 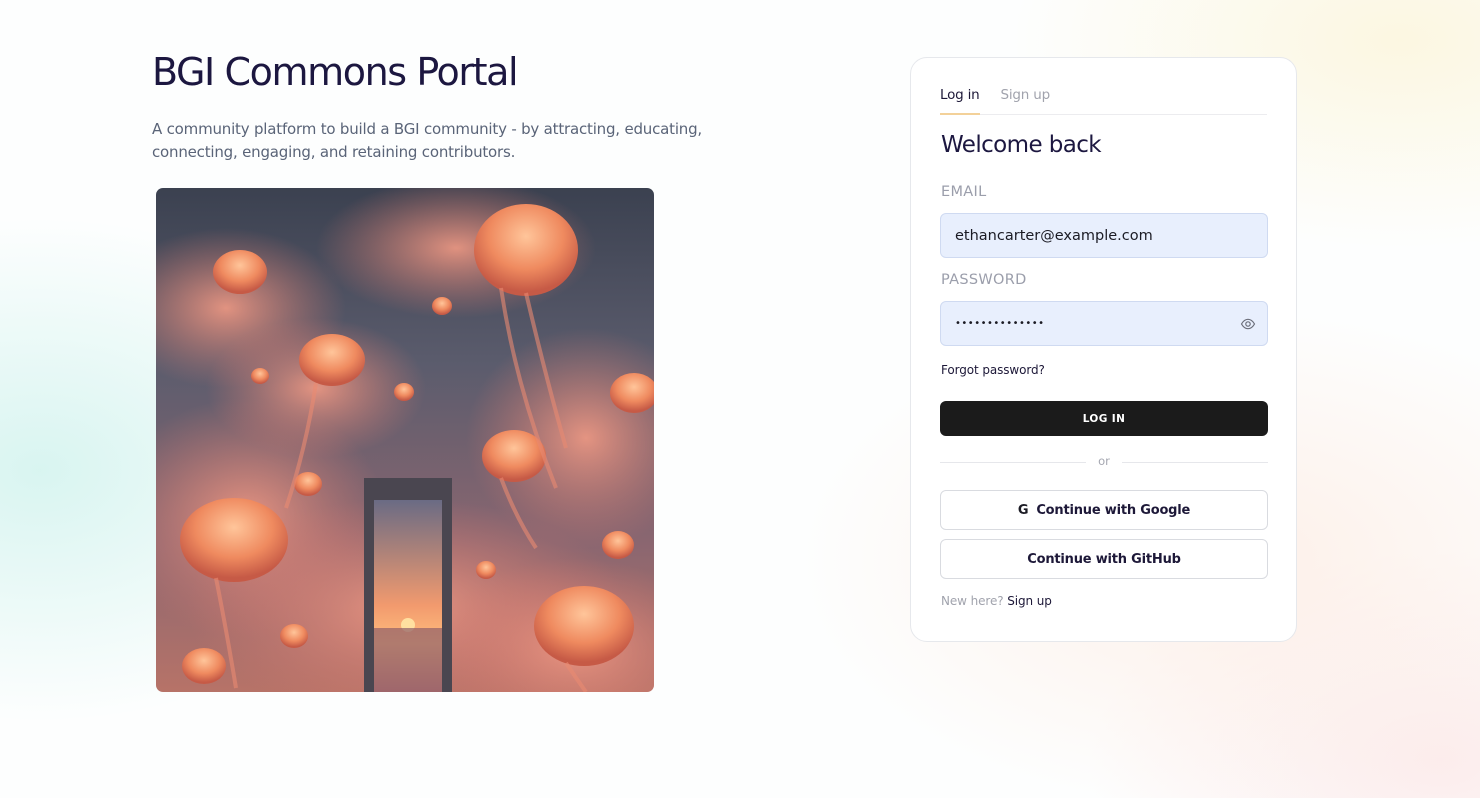 I want to click on password-label: PASSWORD, so click(x=984, y=280).